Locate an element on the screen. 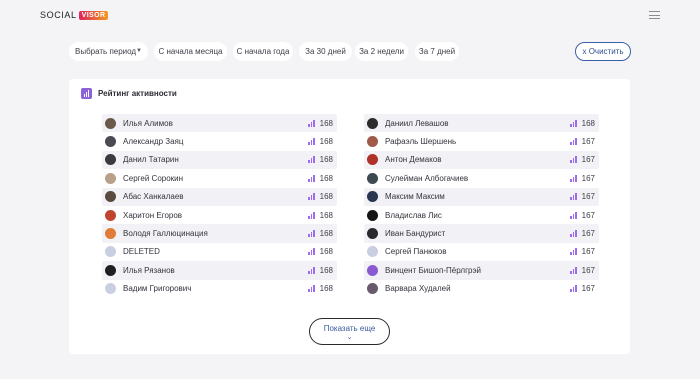 Image resolution: width=700 pixels, height=379 pixels. user-row: DELETED 168 is located at coordinates (219, 252).